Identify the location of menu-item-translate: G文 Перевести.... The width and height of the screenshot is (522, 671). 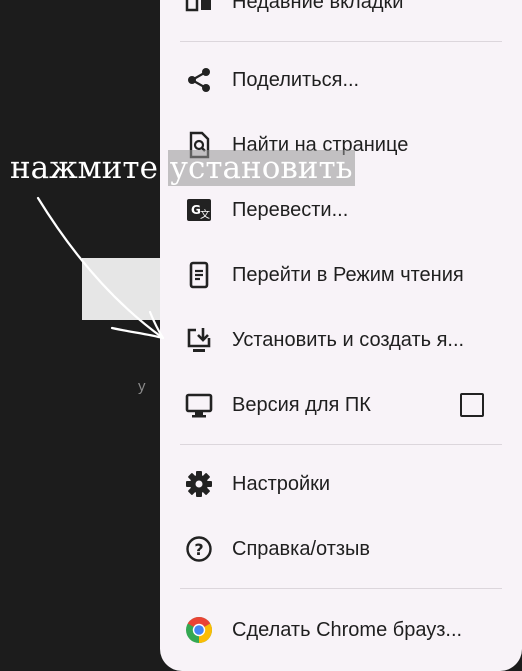
(341, 210).